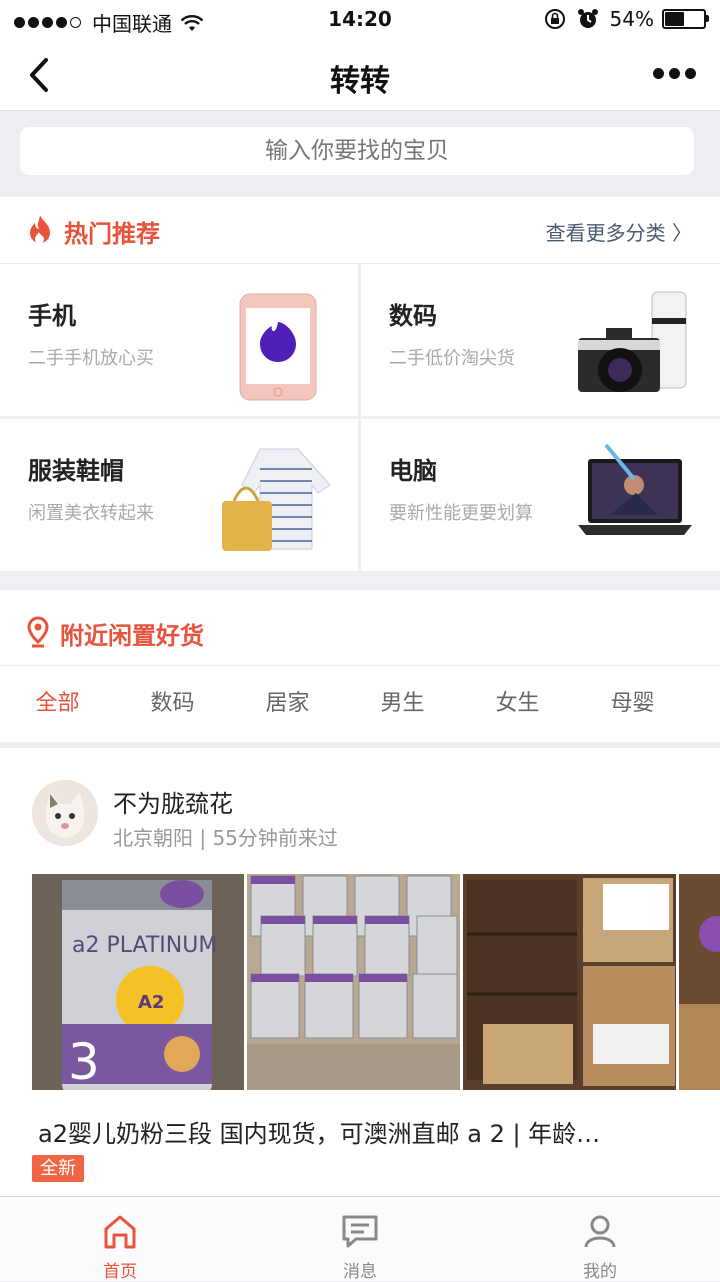 The image size is (720, 1282). Describe the element at coordinates (413, 471) in the screenshot. I see `category-name: 电脑` at that location.